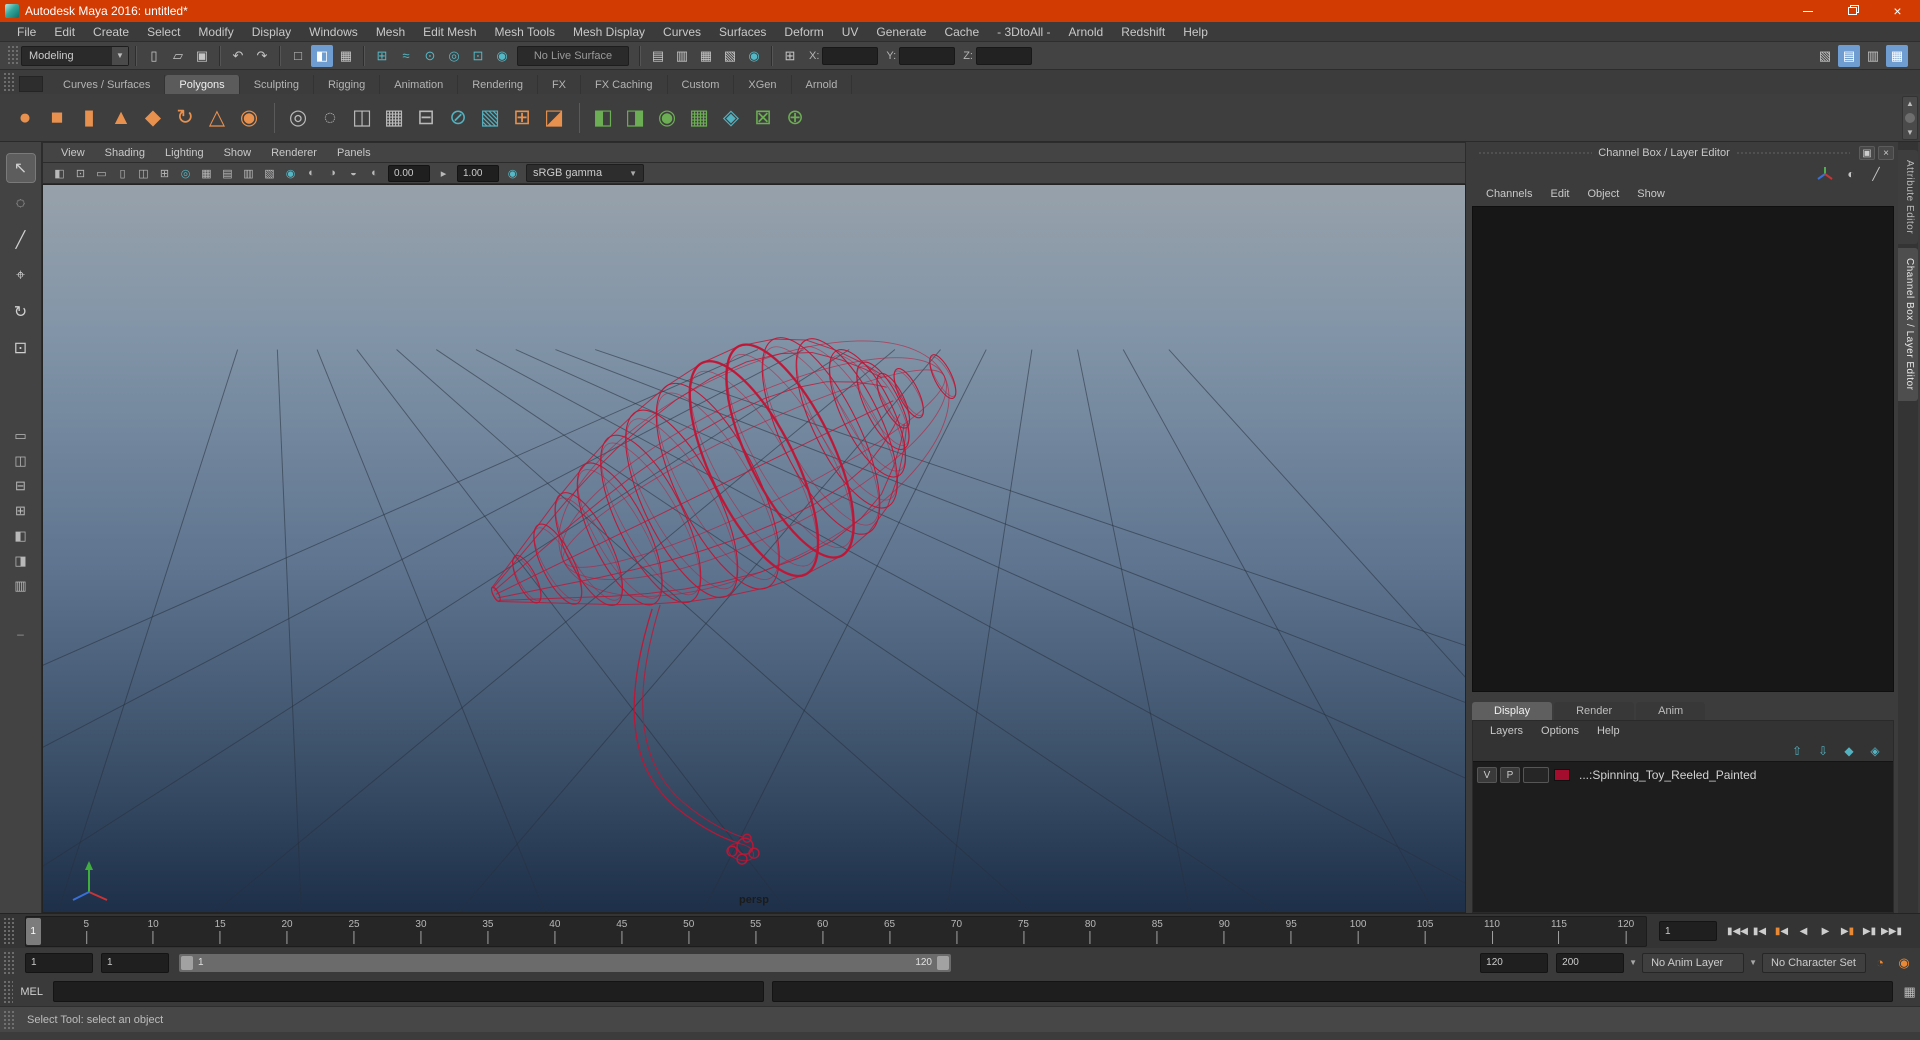 The height and width of the screenshot is (1040, 1920). Describe the element at coordinates (478, 173) in the screenshot. I see `gamma-field: 1.00` at that location.